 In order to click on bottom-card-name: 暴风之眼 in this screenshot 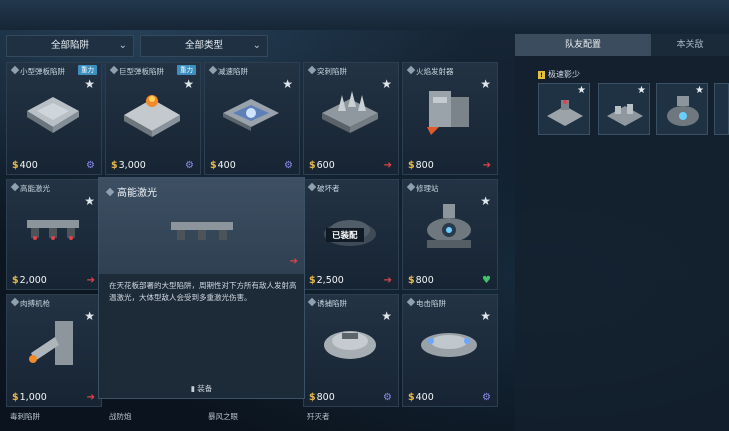, I will do `click(223, 416)`.